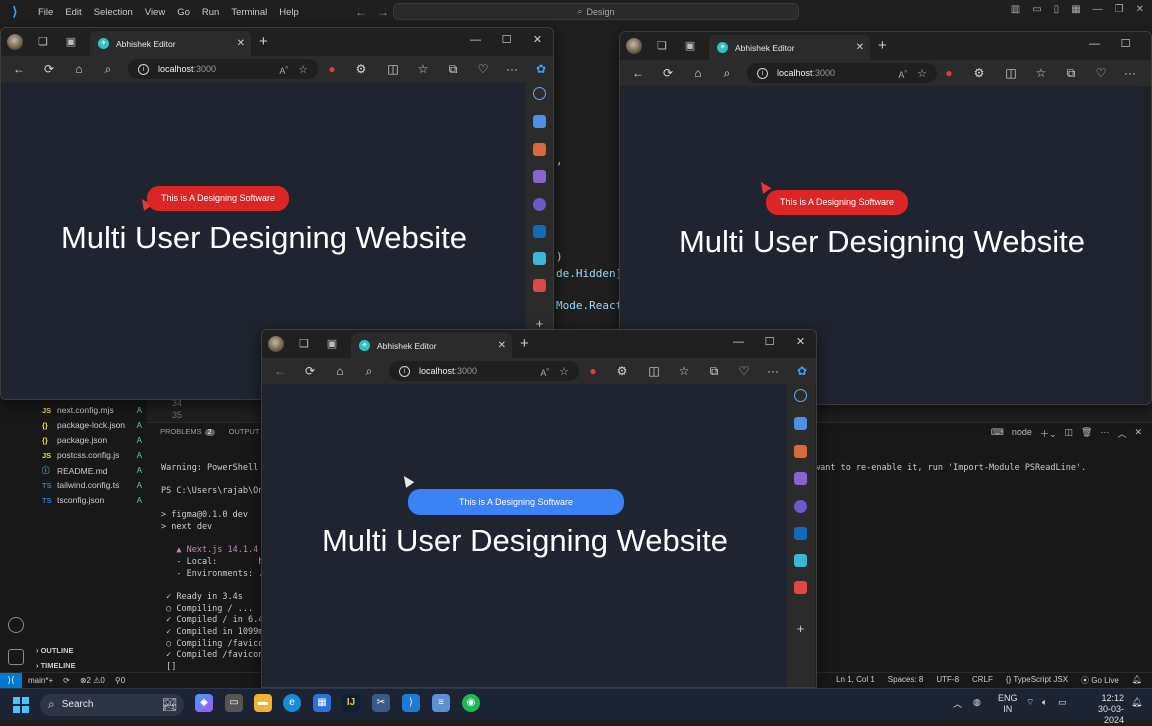 The image size is (1152, 726). I want to click on menu-edit: Edit, so click(73, 12).